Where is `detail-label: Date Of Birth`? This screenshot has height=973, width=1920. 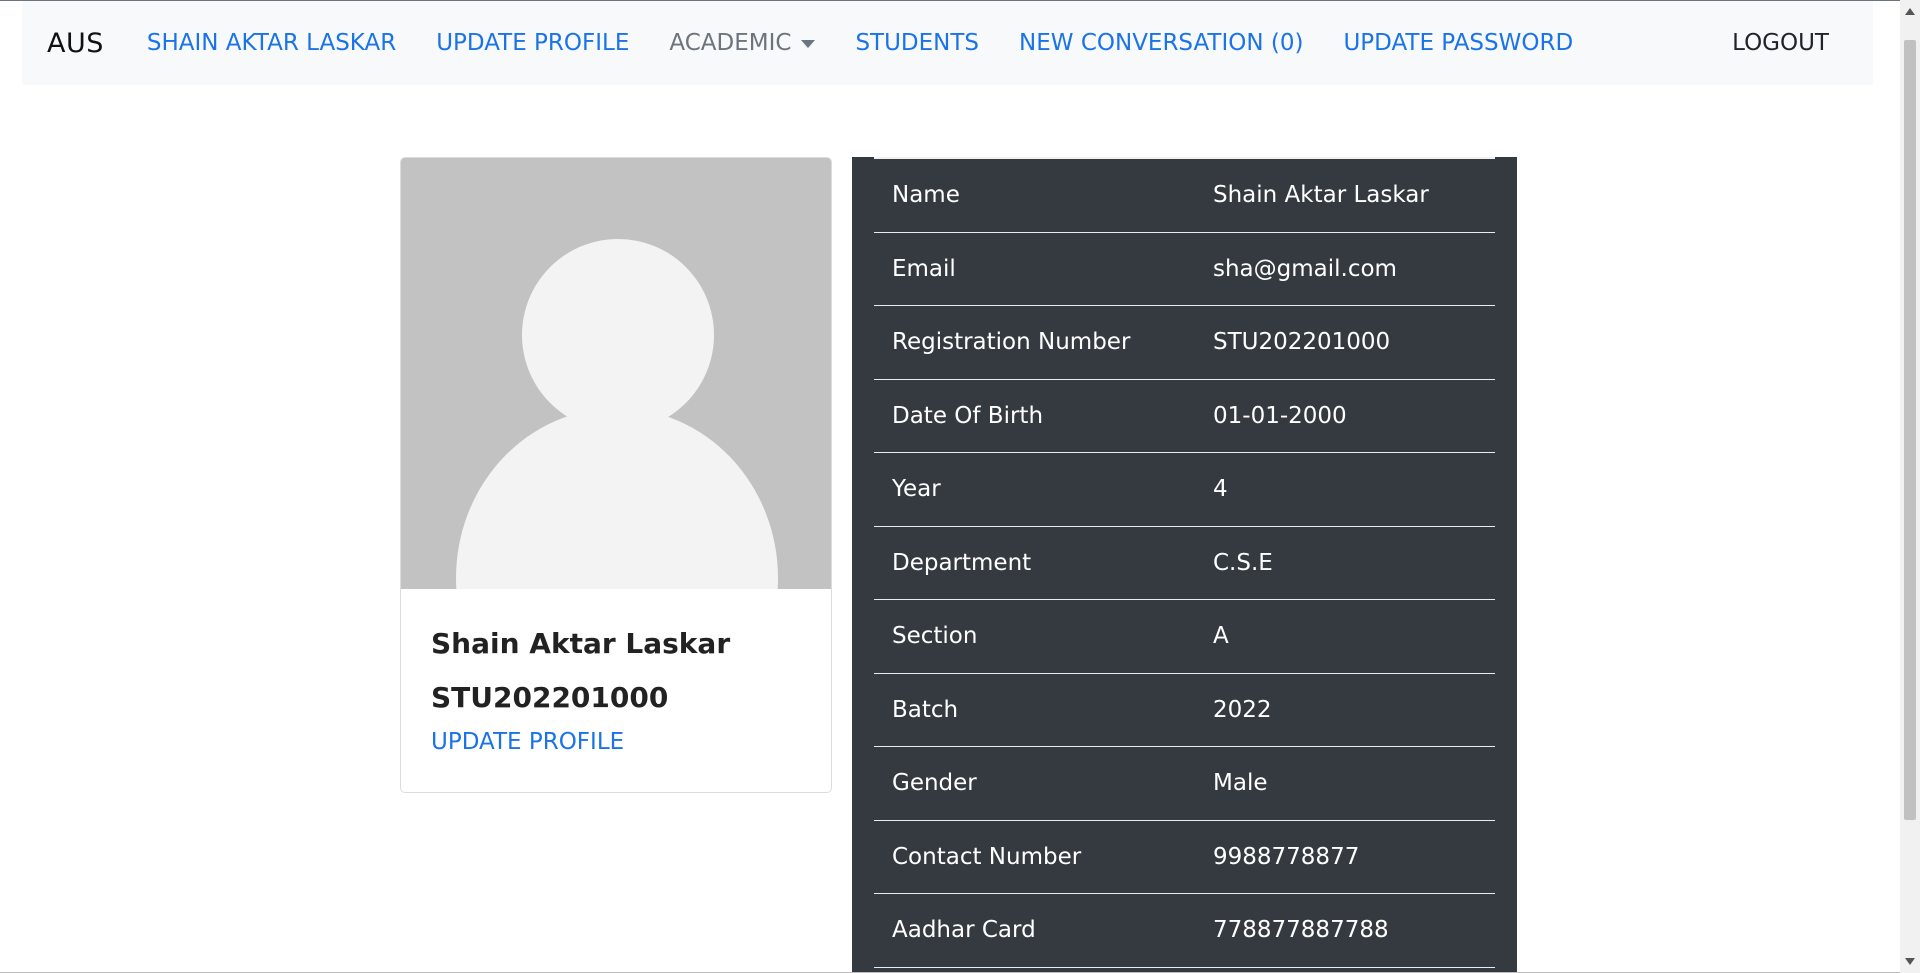 detail-label: Date Of Birth is located at coordinates (968, 415).